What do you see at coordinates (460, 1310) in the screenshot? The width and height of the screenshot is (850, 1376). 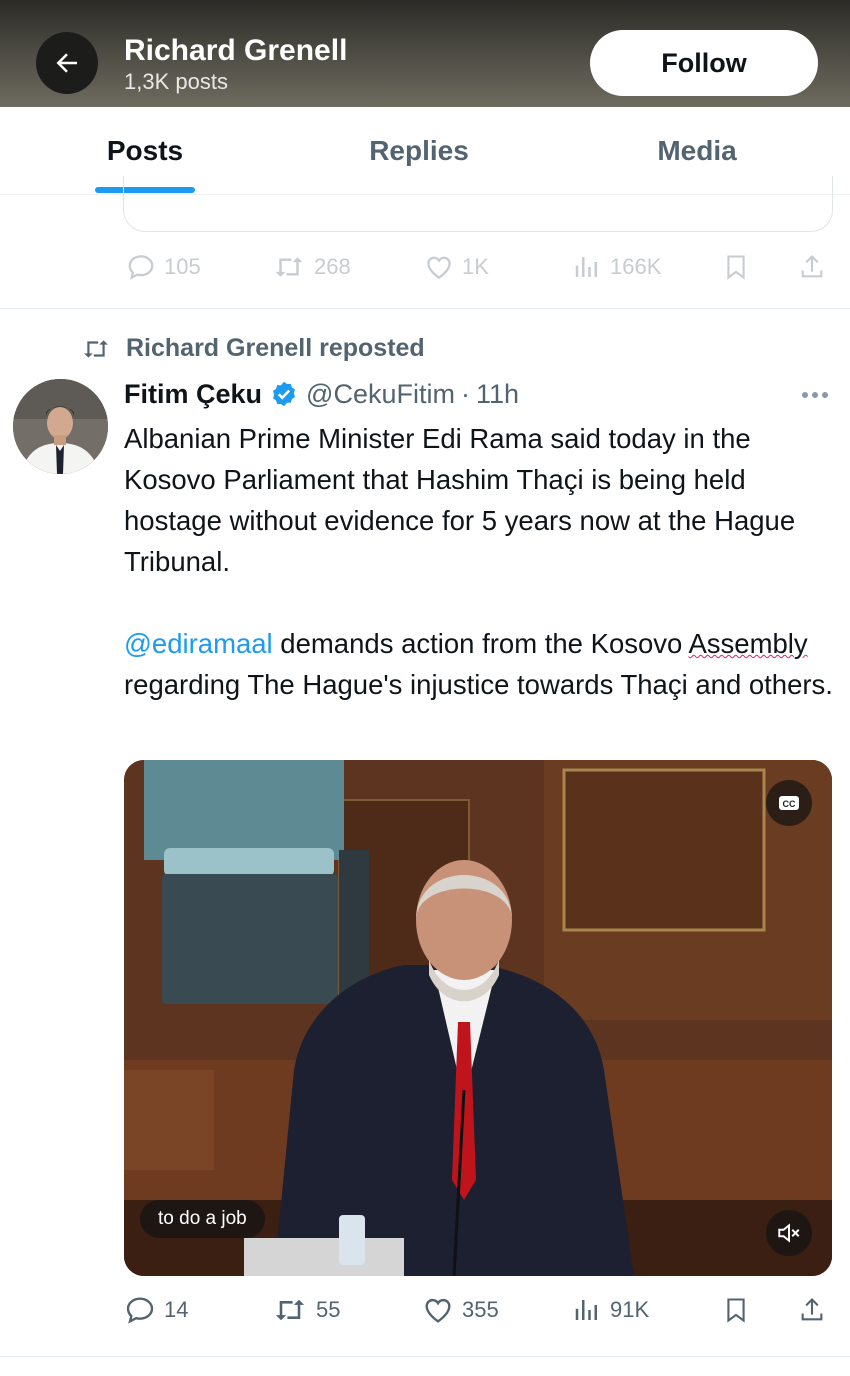 I see `like-action: 355` at bounding box center [460, 1310].